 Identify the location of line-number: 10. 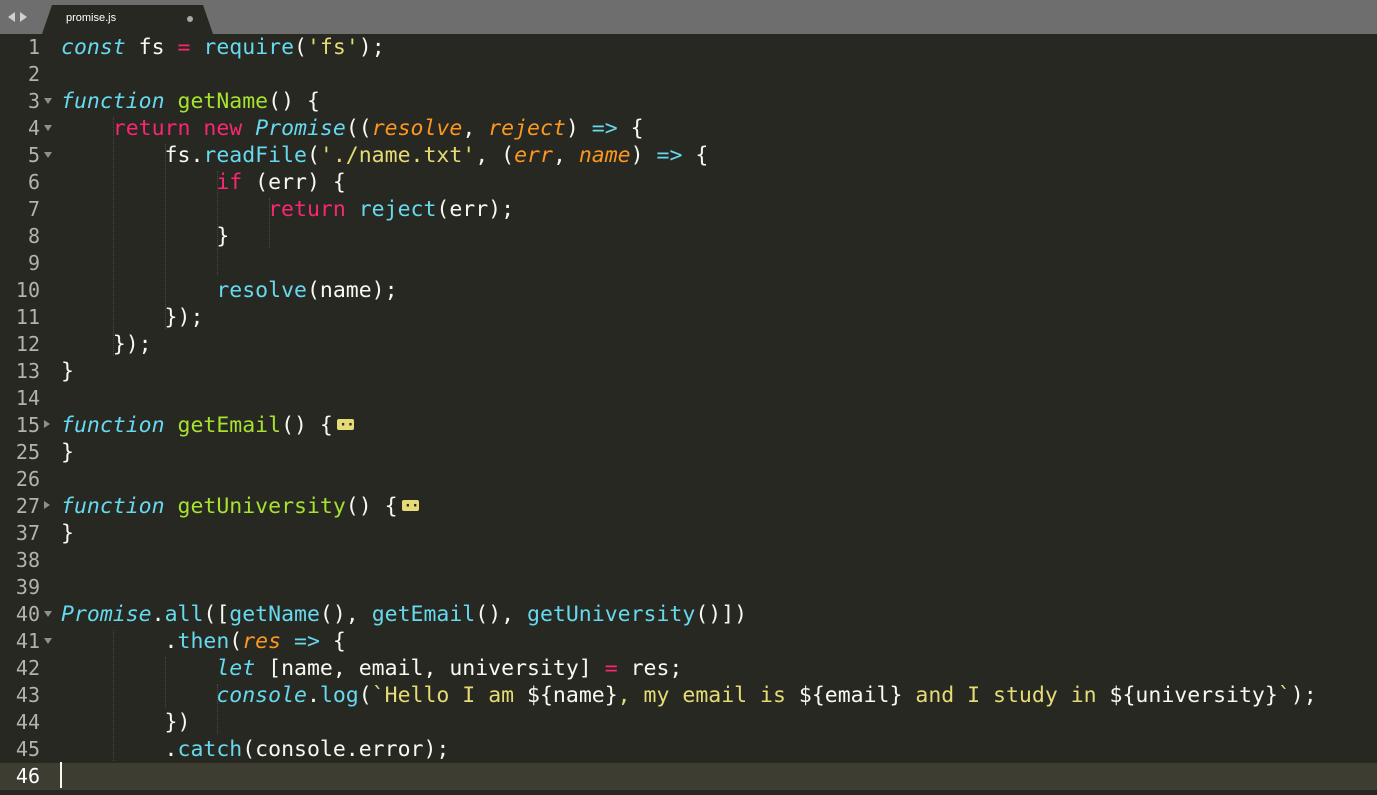
(27, 290).